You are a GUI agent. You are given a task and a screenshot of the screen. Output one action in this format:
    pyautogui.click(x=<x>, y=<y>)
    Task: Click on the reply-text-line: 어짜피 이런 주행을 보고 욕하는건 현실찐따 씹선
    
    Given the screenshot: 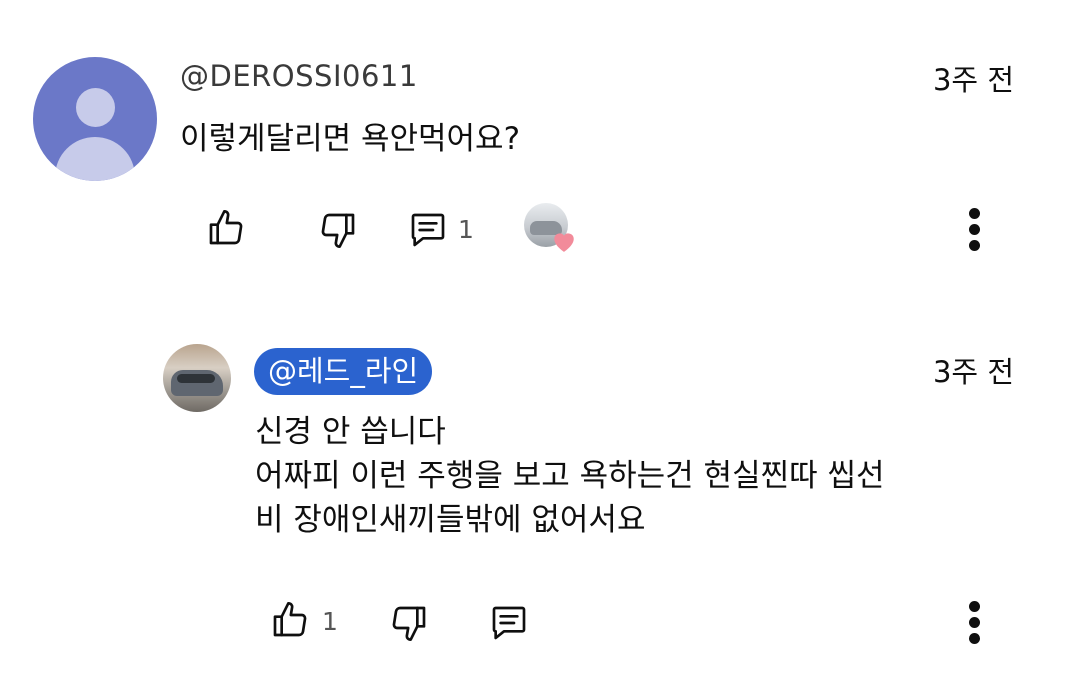 What is the action you would take?
    pyautogui.click(x=570, y=476)
    